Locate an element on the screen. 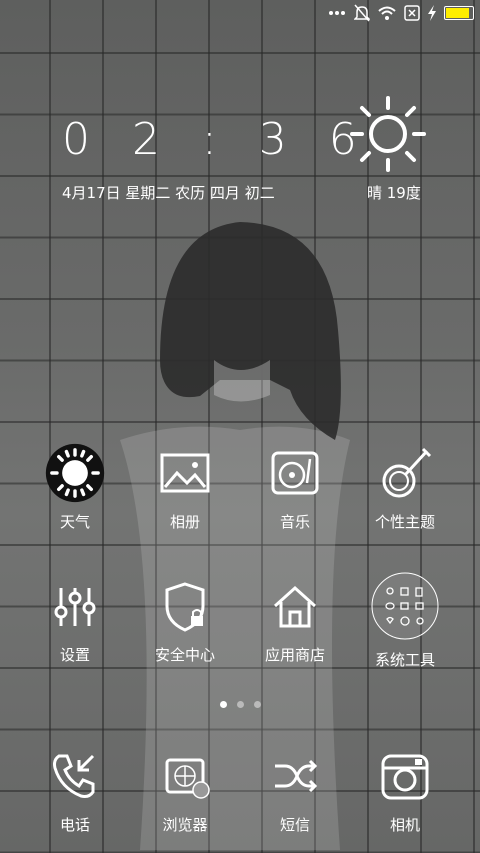 The image size is (480, 853). battery-icon is located at coordinates (459, 13).